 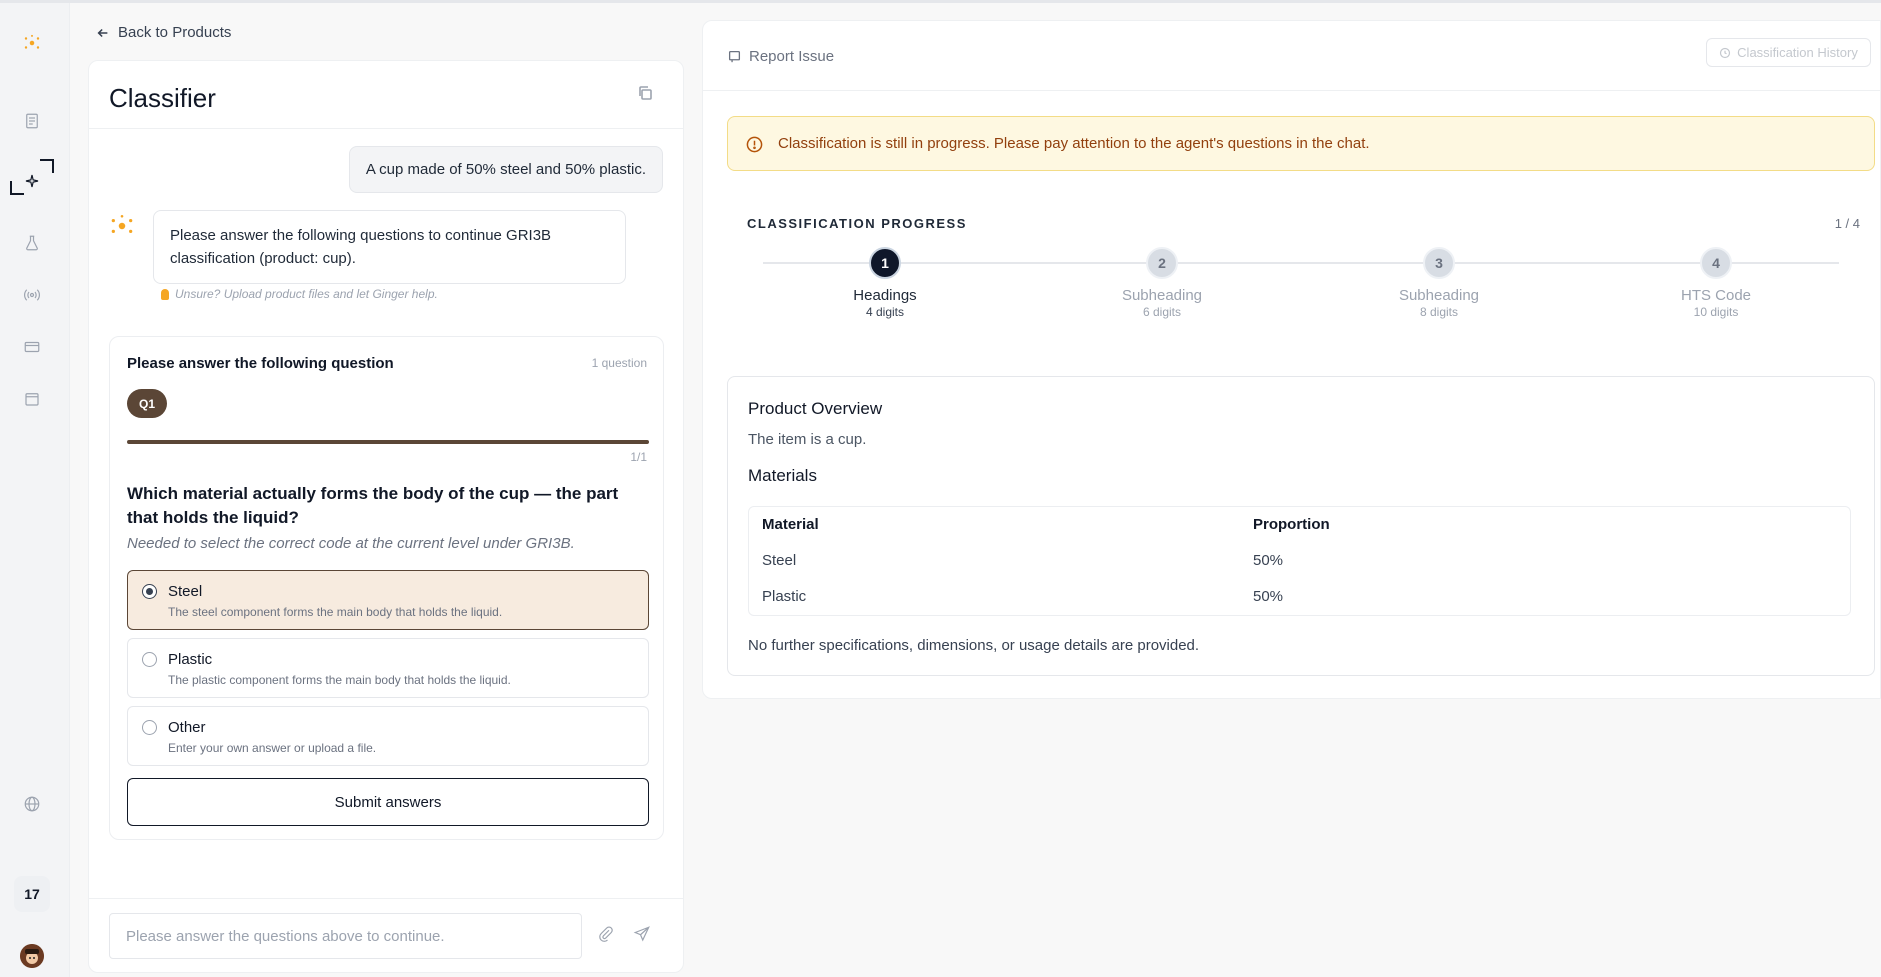 I want to click on send-button, so click(x=644, y=936).